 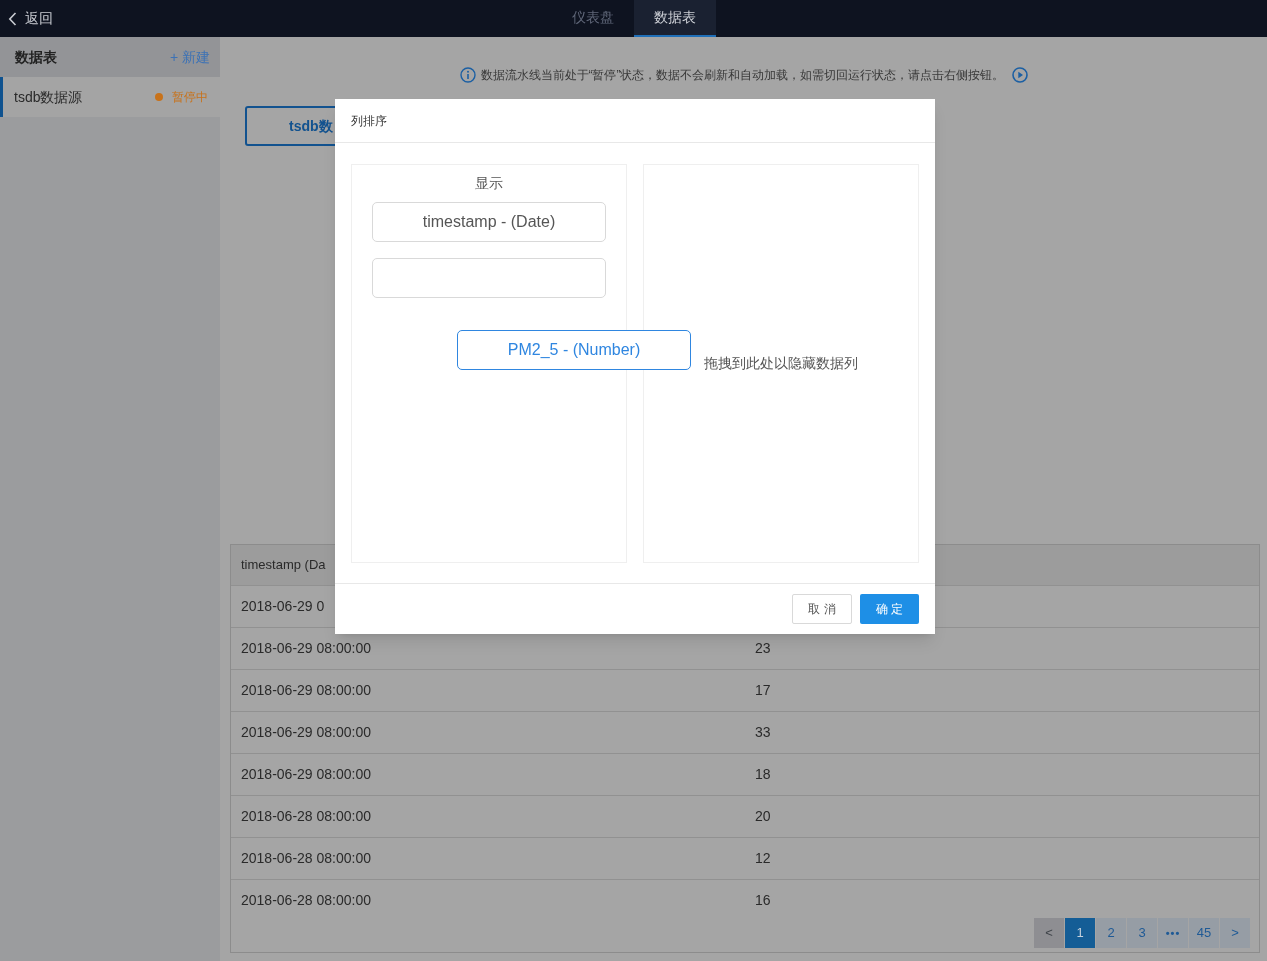 I want to click on table-cell-text: 2018-06-29 0, so click(x=283, y=606).